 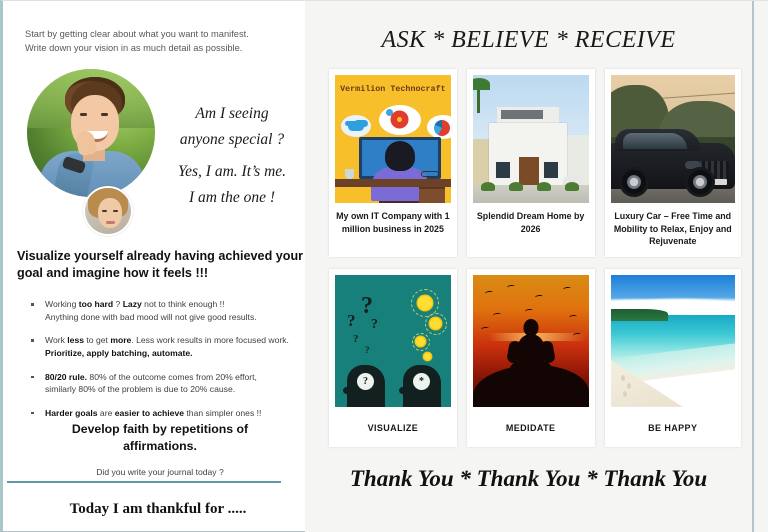 What do you see at coordinates (699, 182) in the screenshot?
I see `car-wheel-front` at bounding box center [699, 182].